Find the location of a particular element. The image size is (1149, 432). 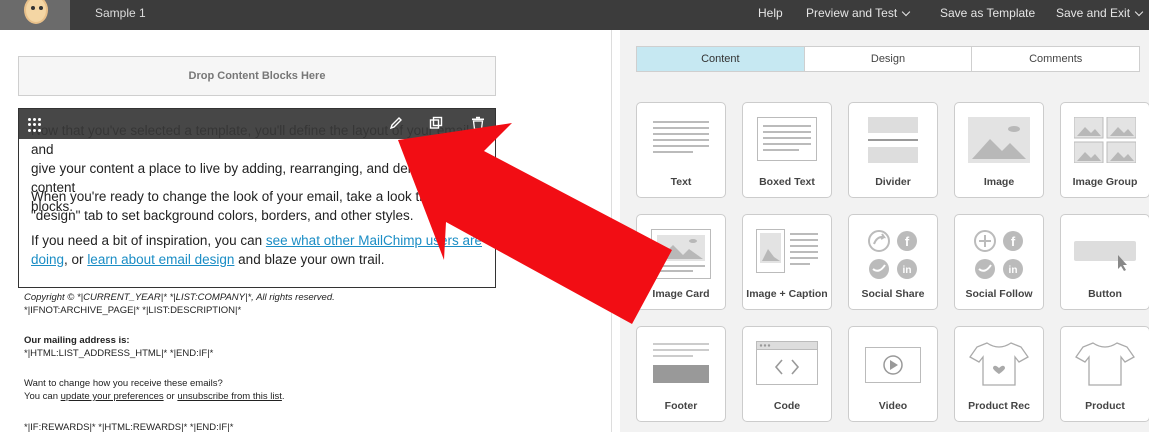

boxed-text-icon is located at coordinates (787, 139).